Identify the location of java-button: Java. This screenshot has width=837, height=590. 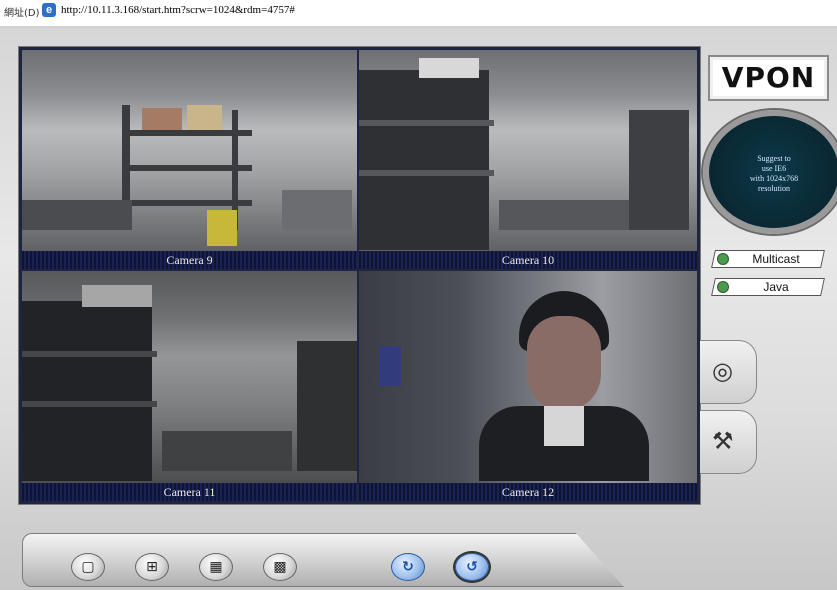
(768, 287).